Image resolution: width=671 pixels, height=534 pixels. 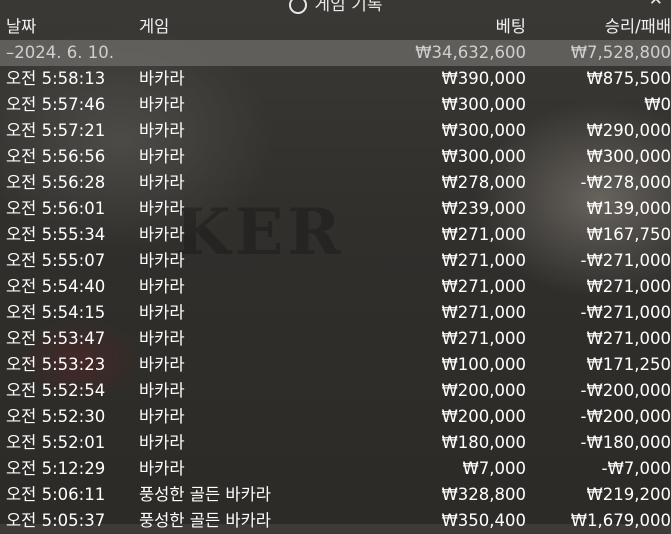 I want to click on header-game: 게임, so click(x=154, y=26).